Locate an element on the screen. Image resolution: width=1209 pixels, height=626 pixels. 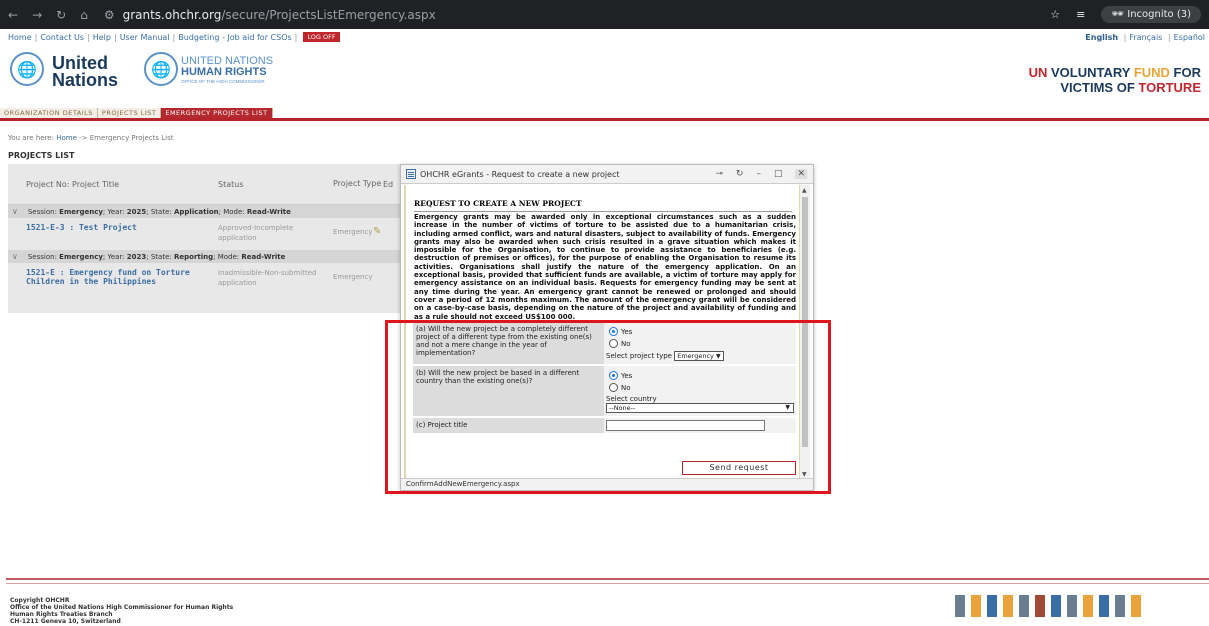
scroll-up-icon: ▲ is located at coordinates (804, 190).